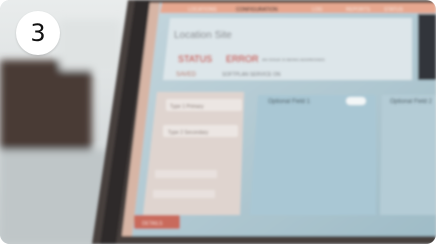 Image resolution: width=436 pixels, height=244 pixels. Describe the element at coordinates (293, 59) in the screenshot. I see `status-detail: AN ISSUE IS BEING ADDRESSED` at that location.